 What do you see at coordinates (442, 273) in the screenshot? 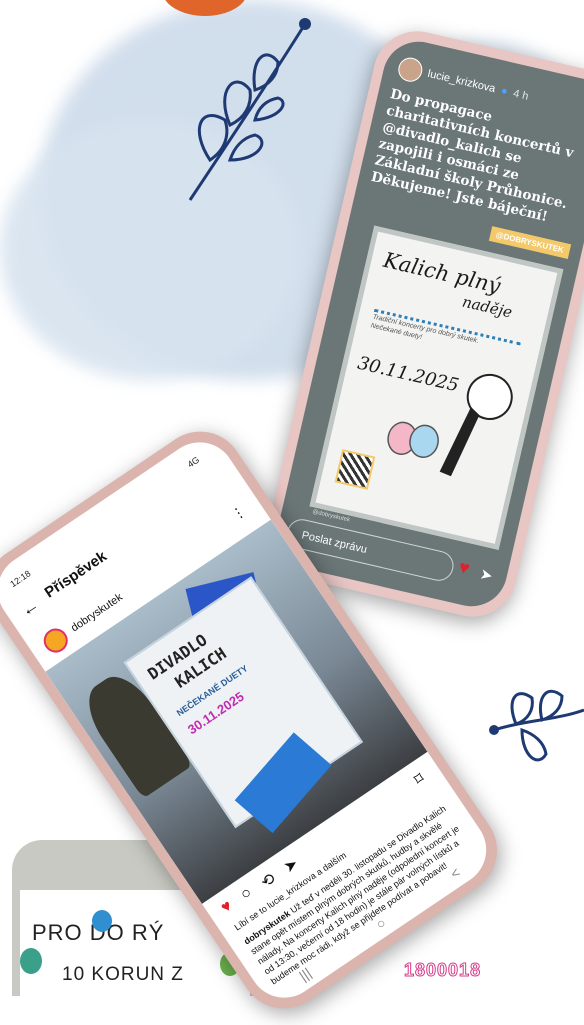
I see `poster-title: Kalich plný` at bounding box center [442, 273].